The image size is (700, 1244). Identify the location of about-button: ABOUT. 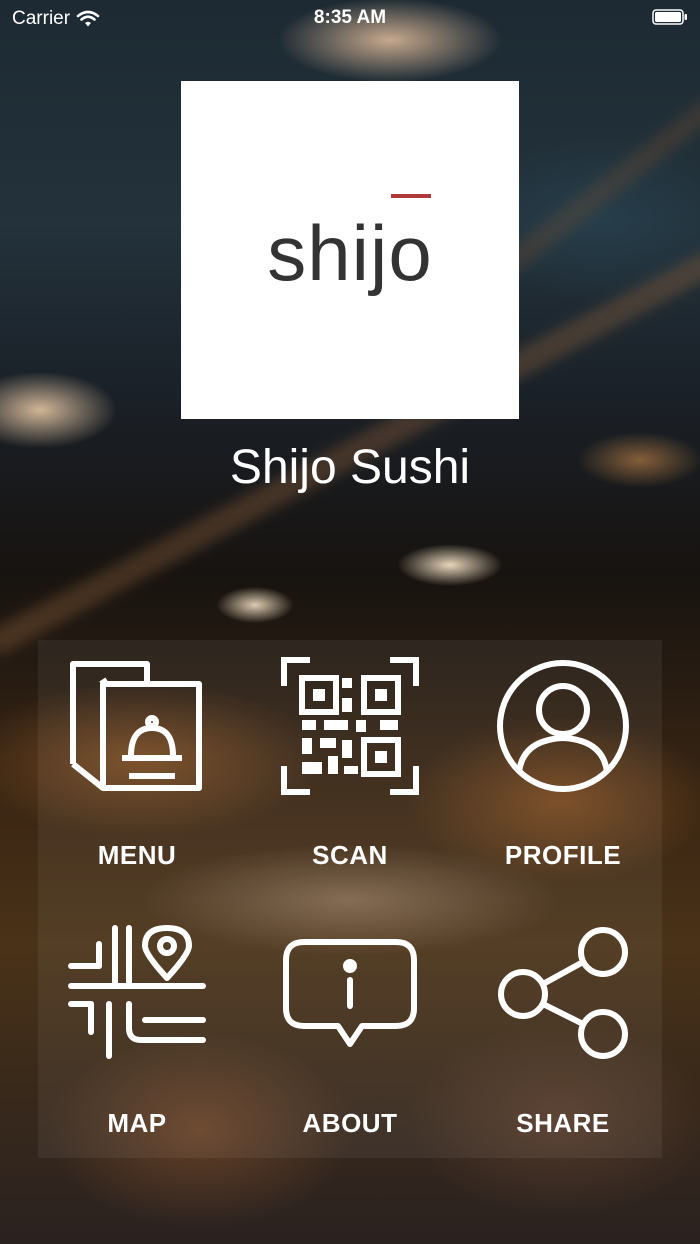
(350, 1031).